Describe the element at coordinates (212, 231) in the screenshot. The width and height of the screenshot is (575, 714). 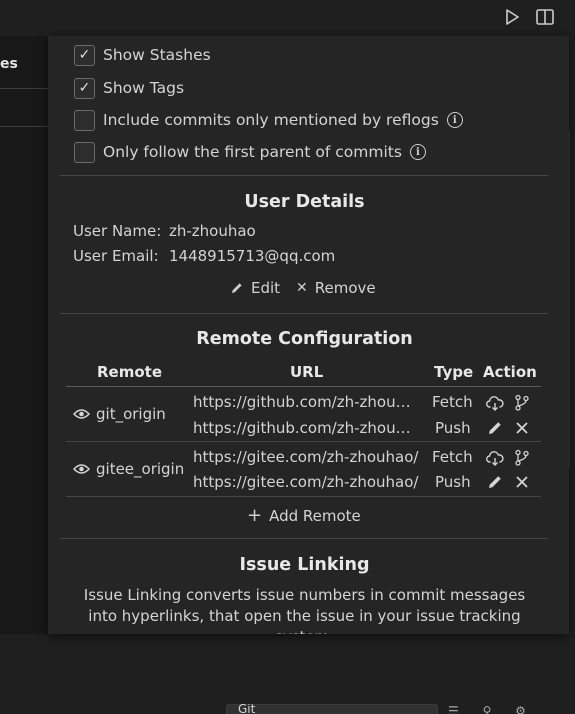
I see `user-name-value: zh-zhouhao` at that location.